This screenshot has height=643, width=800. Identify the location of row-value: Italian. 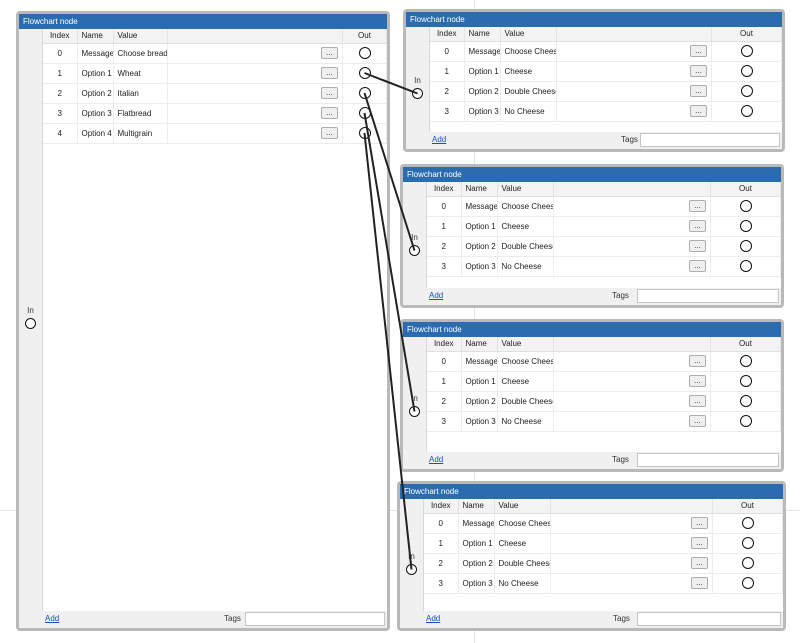
(140, 93).